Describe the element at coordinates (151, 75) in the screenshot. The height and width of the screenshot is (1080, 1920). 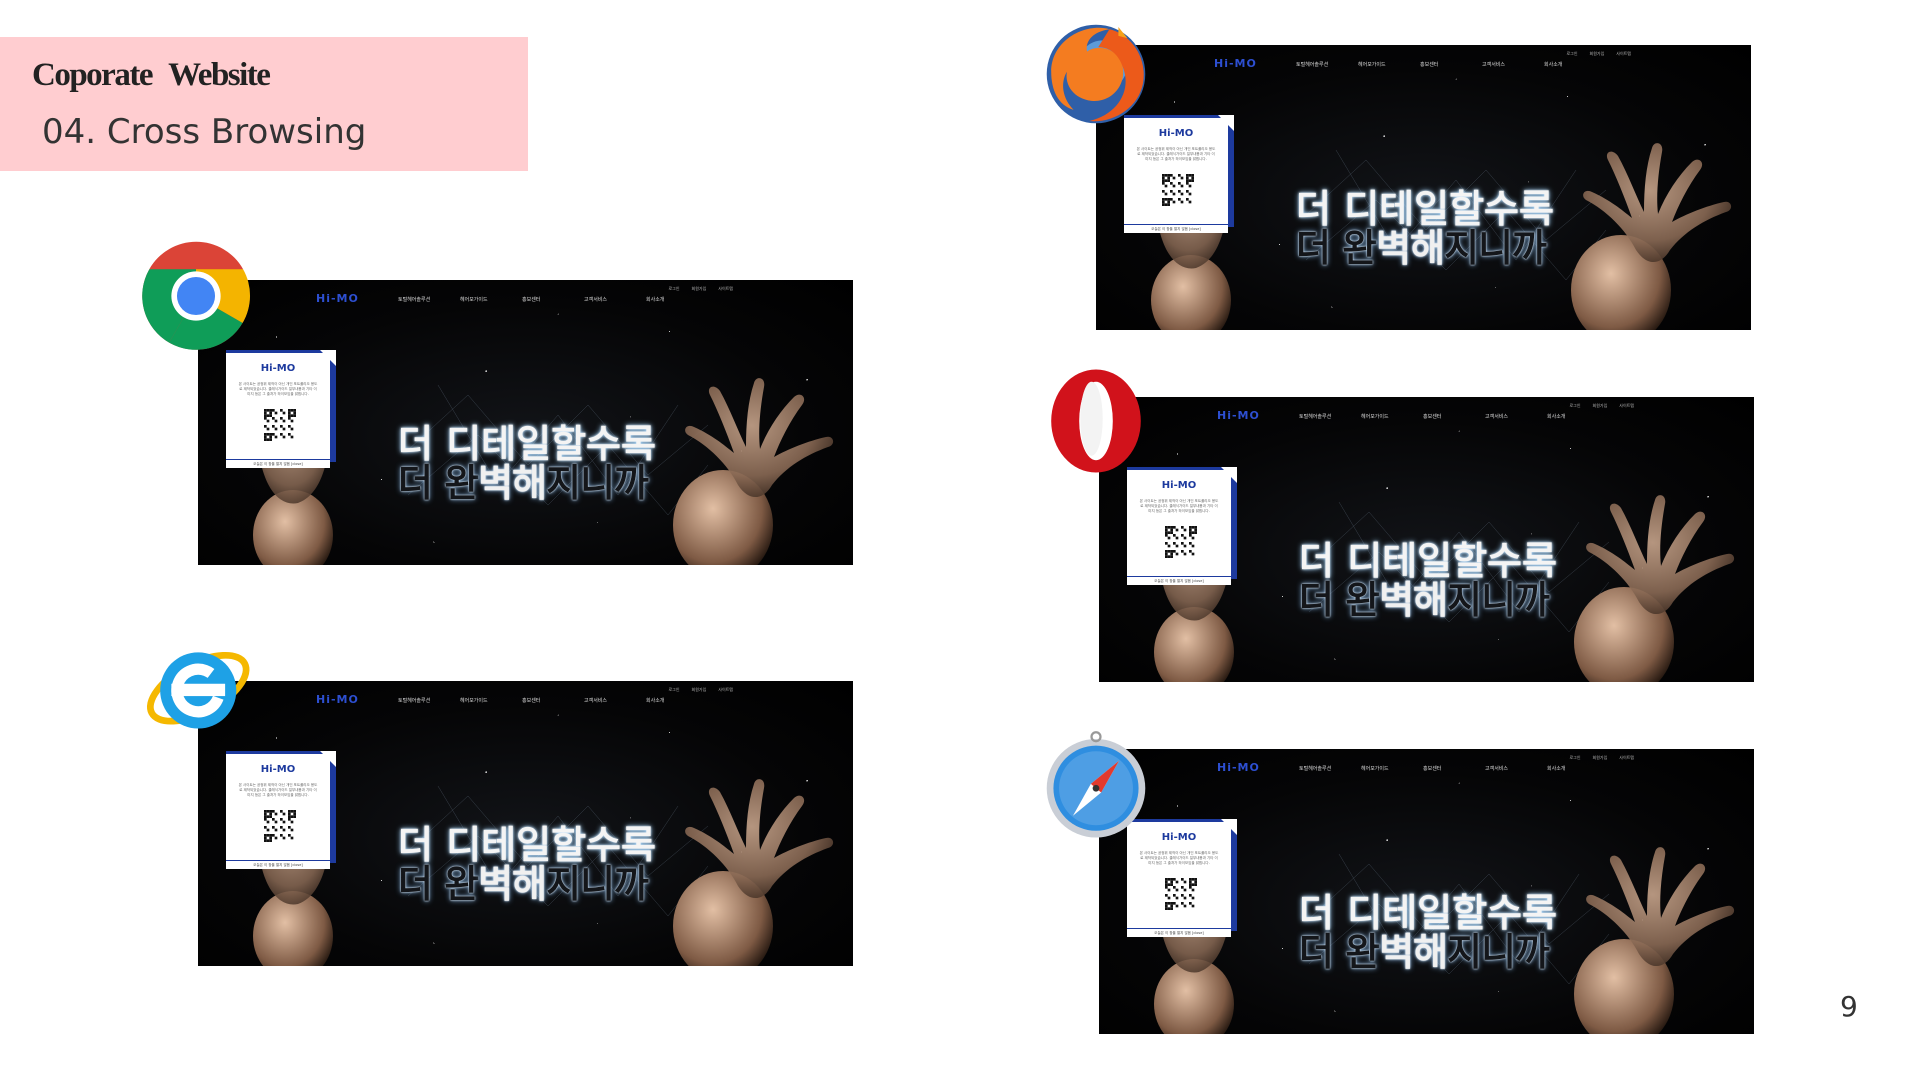
I see `slide-title: Coporate Website` at that location.